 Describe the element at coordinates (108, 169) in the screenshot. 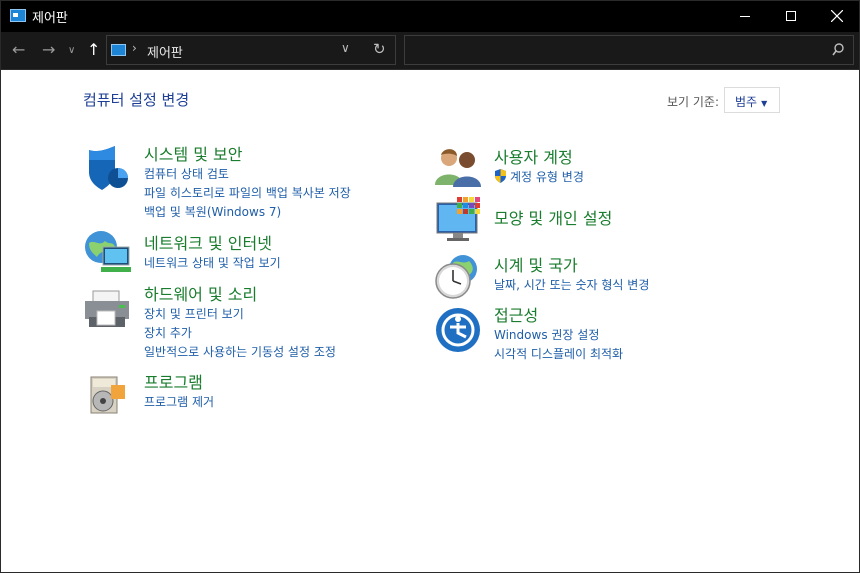

I see `shield-icon` at that location.